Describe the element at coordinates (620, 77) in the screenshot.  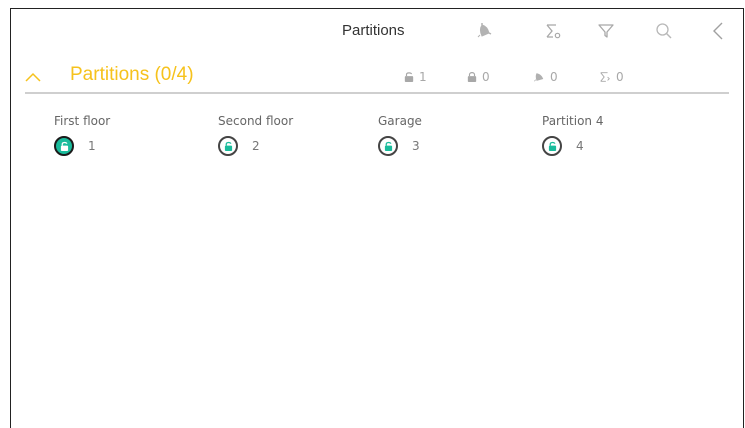
I see `bypass-count-value: 0` at that location.